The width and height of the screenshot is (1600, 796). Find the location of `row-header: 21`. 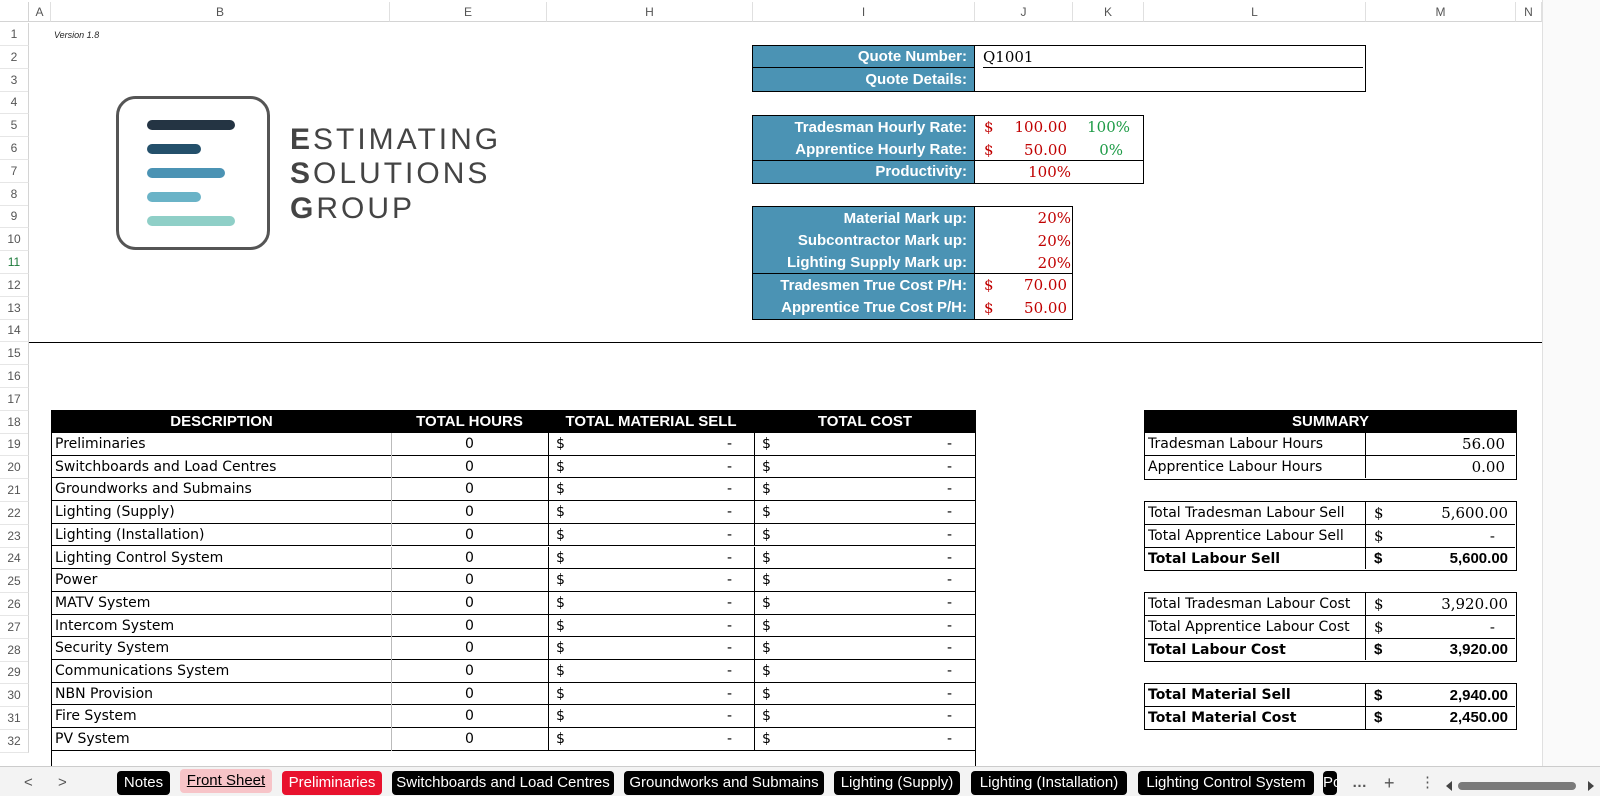

row-header: 21 is located at coordinates (14, 490).